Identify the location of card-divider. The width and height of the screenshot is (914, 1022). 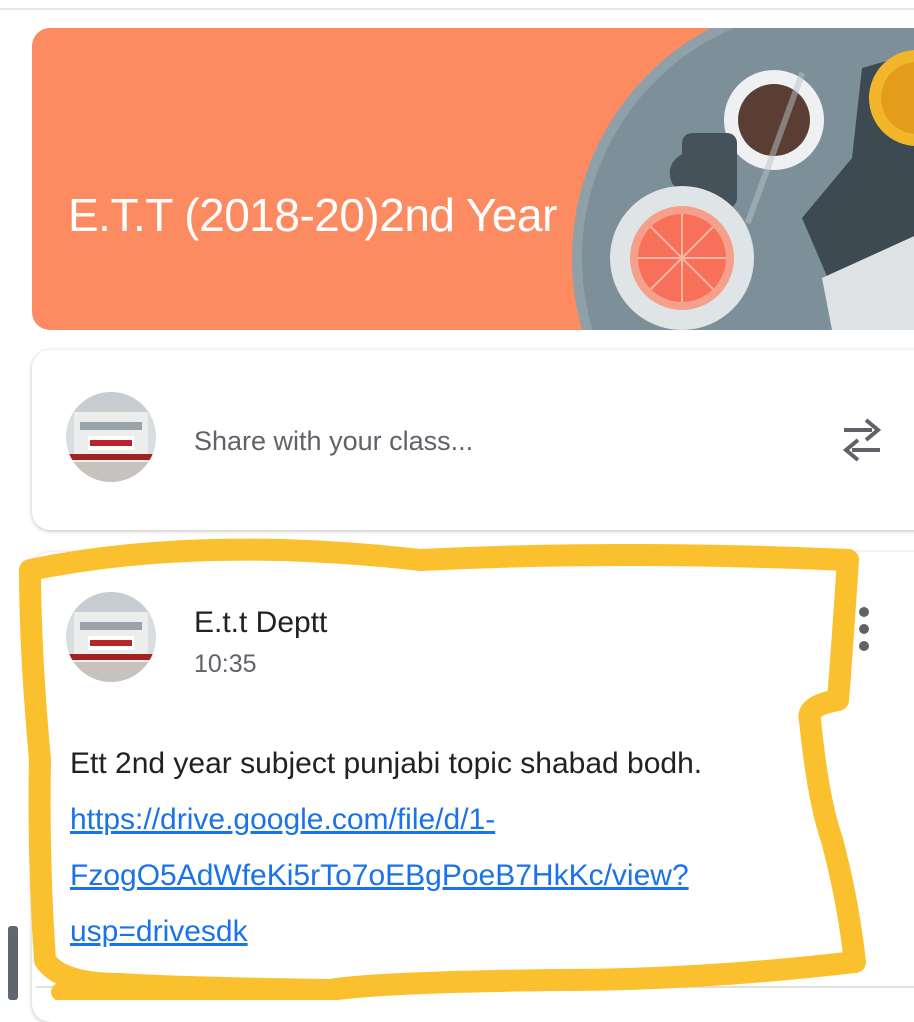
(475, 987).